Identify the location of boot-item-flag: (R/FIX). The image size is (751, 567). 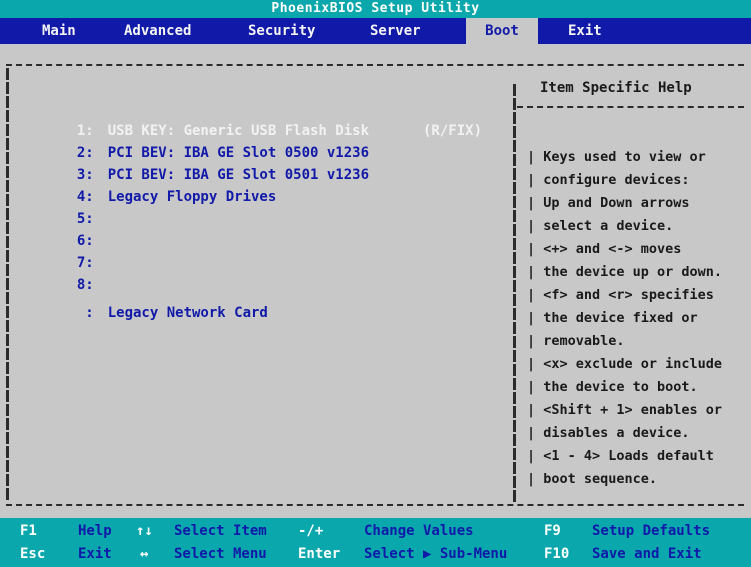
(453, 131).